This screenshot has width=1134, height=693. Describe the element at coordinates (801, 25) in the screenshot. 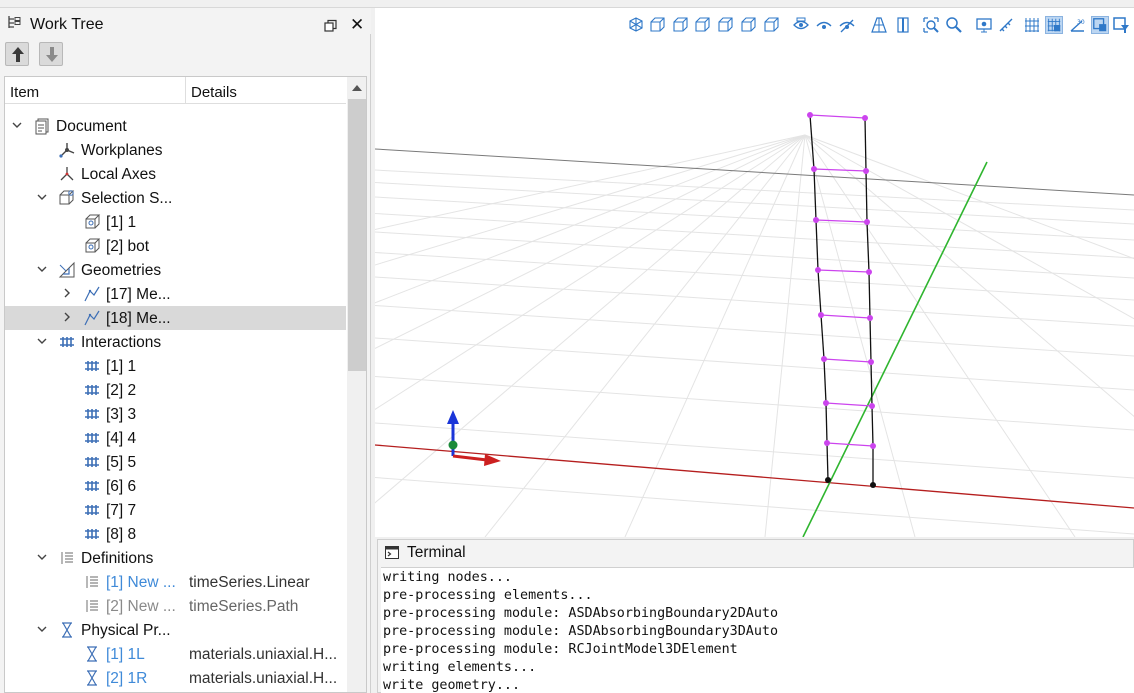

I see `show-all-icon` at that location.